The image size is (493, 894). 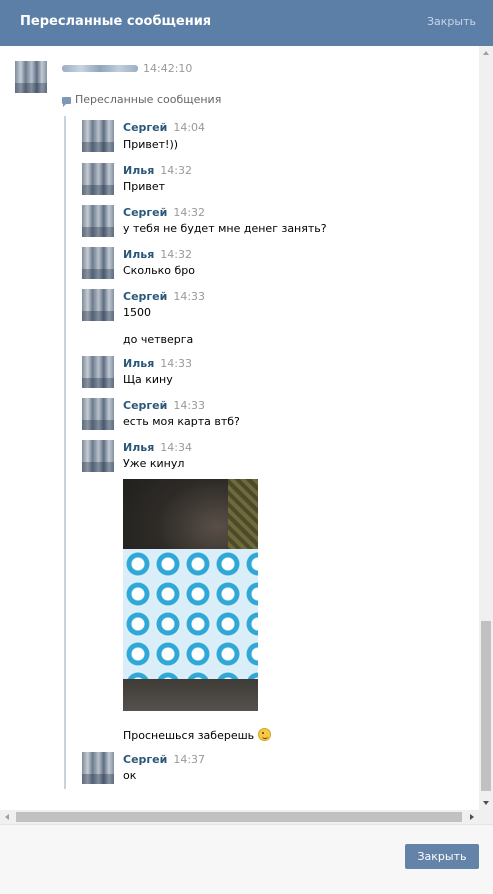 I want to click on scrollbar-corner, so click(x=486, y=817).